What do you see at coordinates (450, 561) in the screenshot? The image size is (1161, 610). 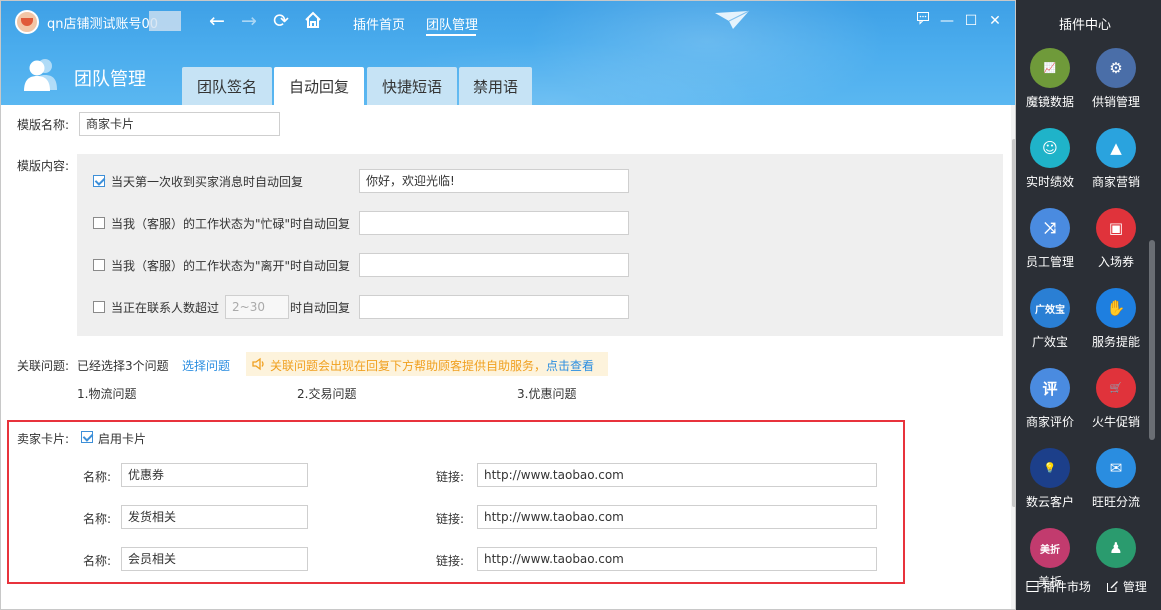 I see `card-link-label: 链接:` at bounding box center [450, 561].